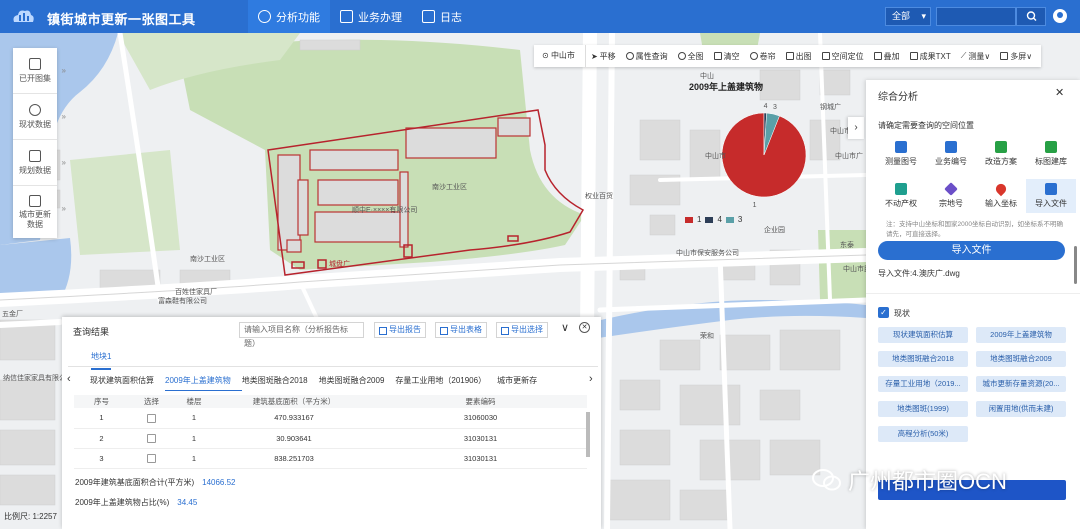 This screenshot has width=1080, height=529. Describe the element at coordinates (30, 516) in the screenshot. I see `scale-text: 比例尺: 1:2257` at that location.